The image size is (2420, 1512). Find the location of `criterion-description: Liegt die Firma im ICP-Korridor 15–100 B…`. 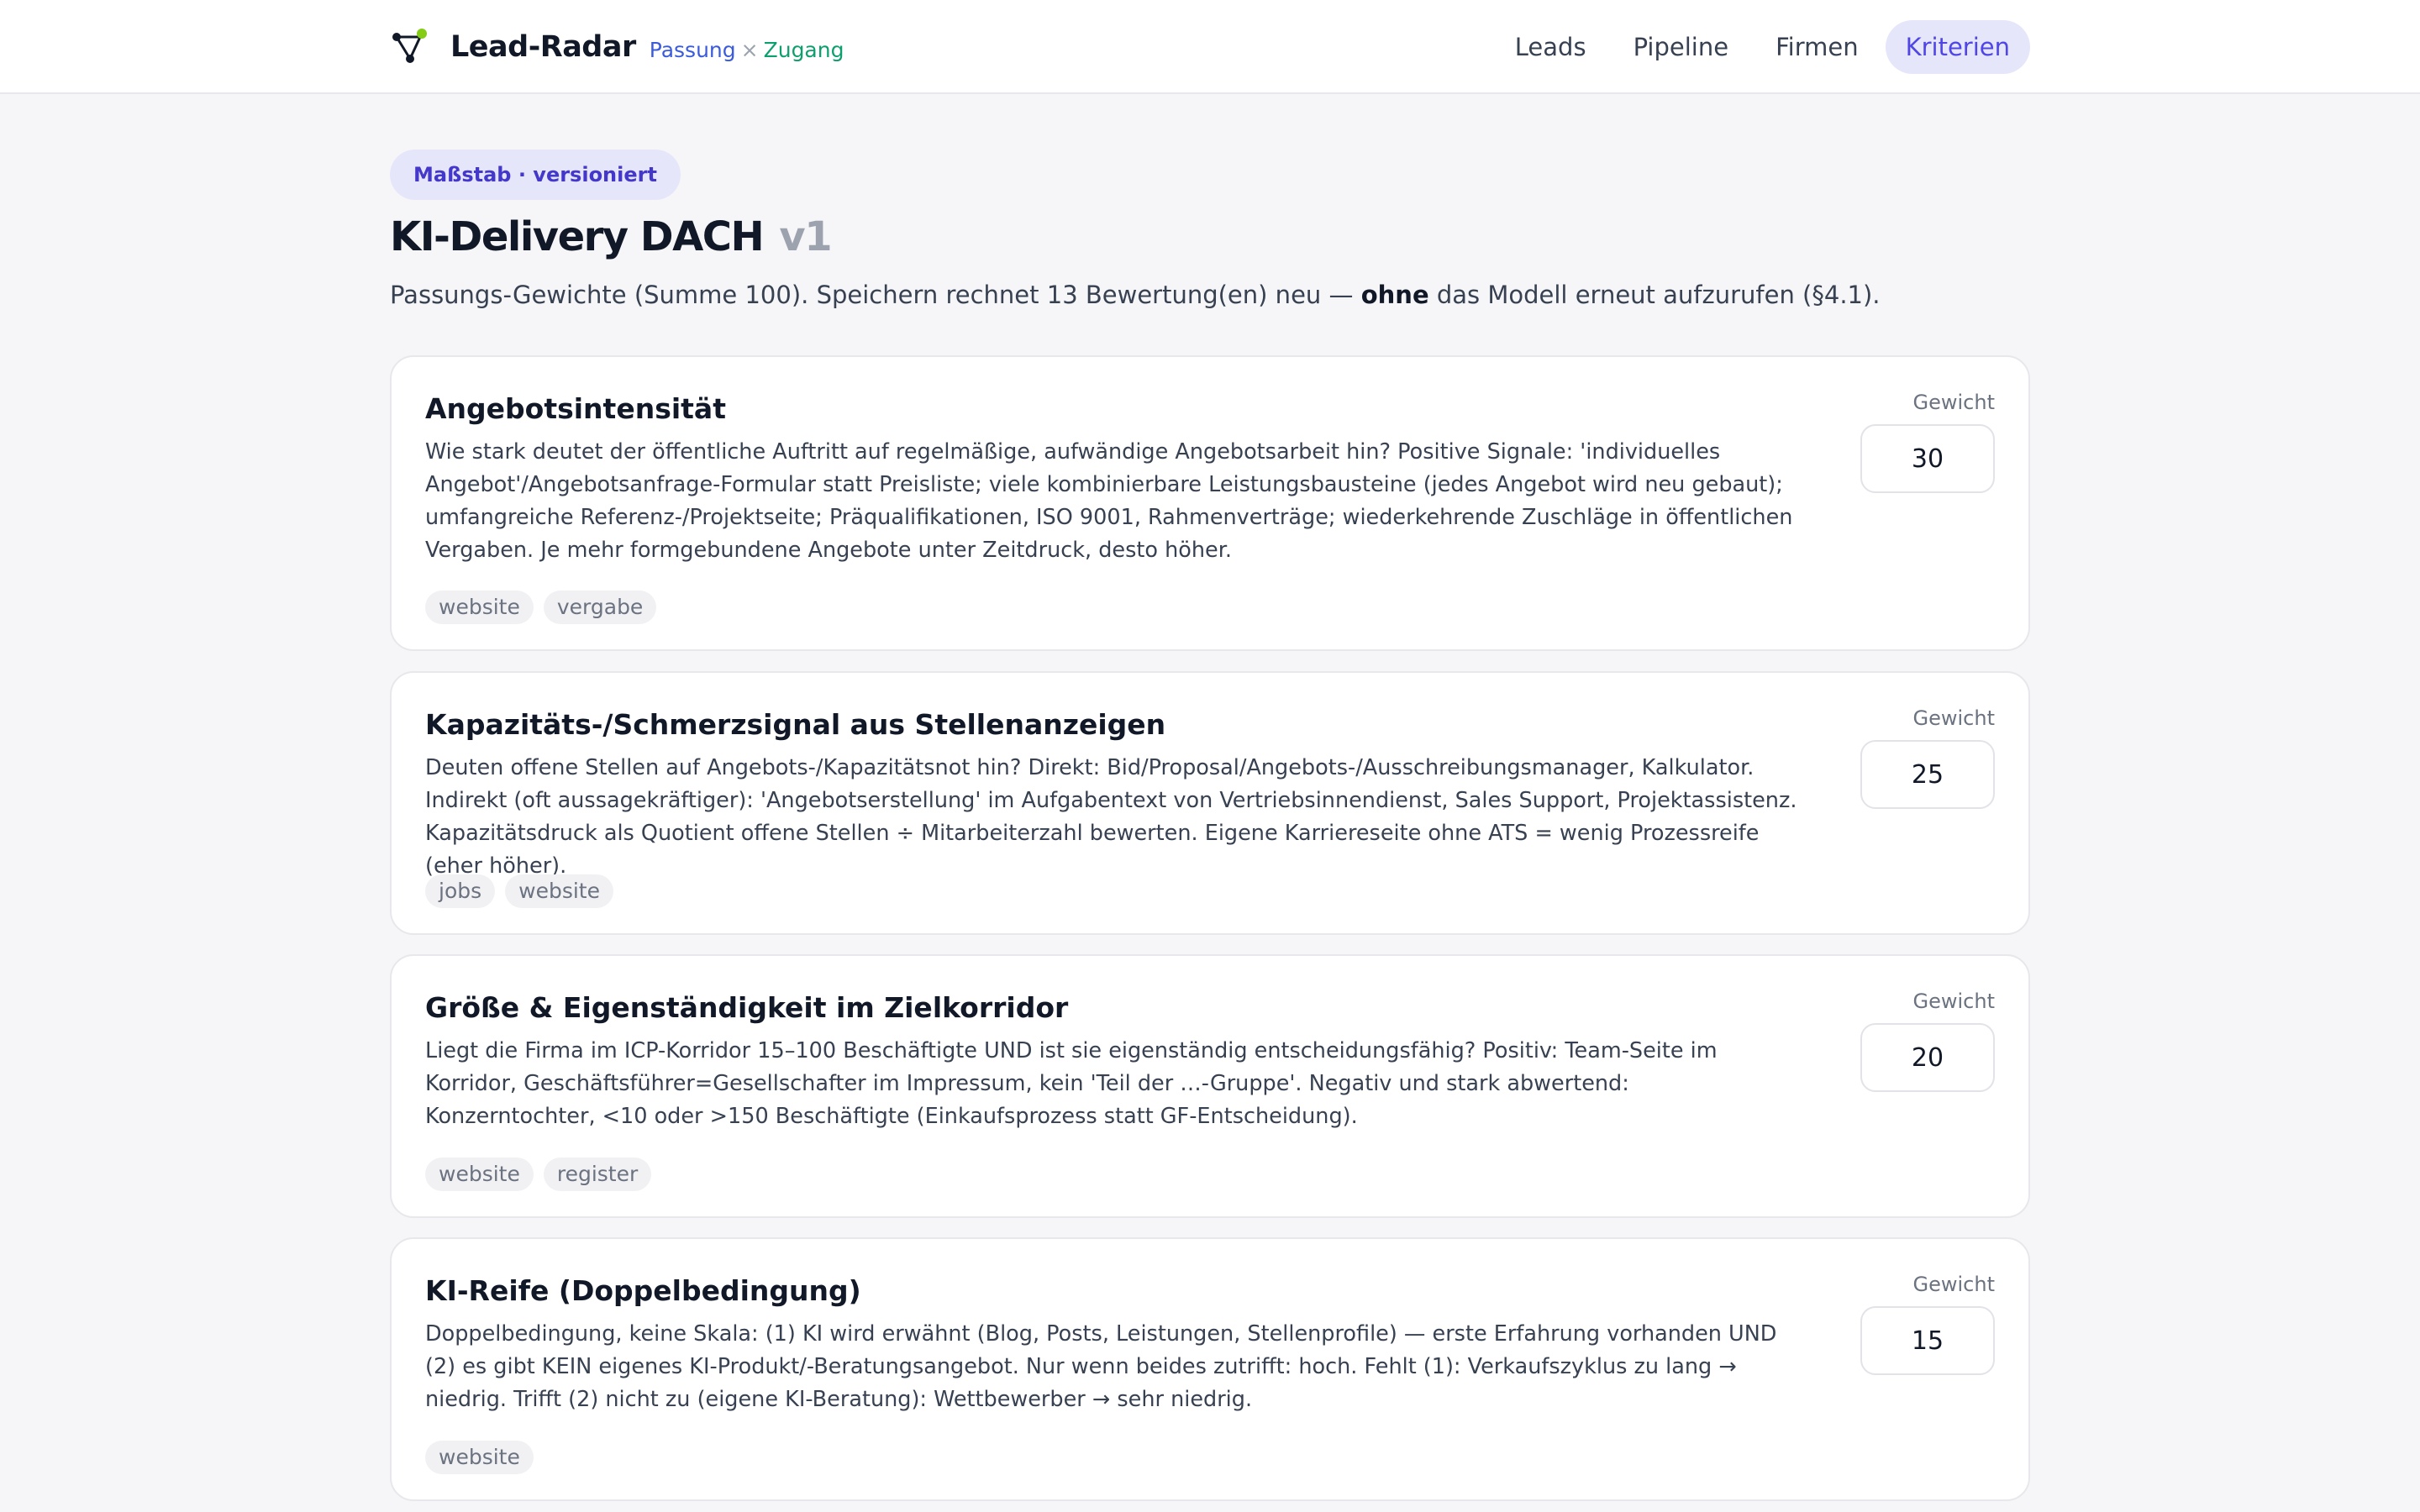

criterion-description: Liegt die Firma im ICP-Korridor 15–100 B… is located at coordinates (1072, 1083).